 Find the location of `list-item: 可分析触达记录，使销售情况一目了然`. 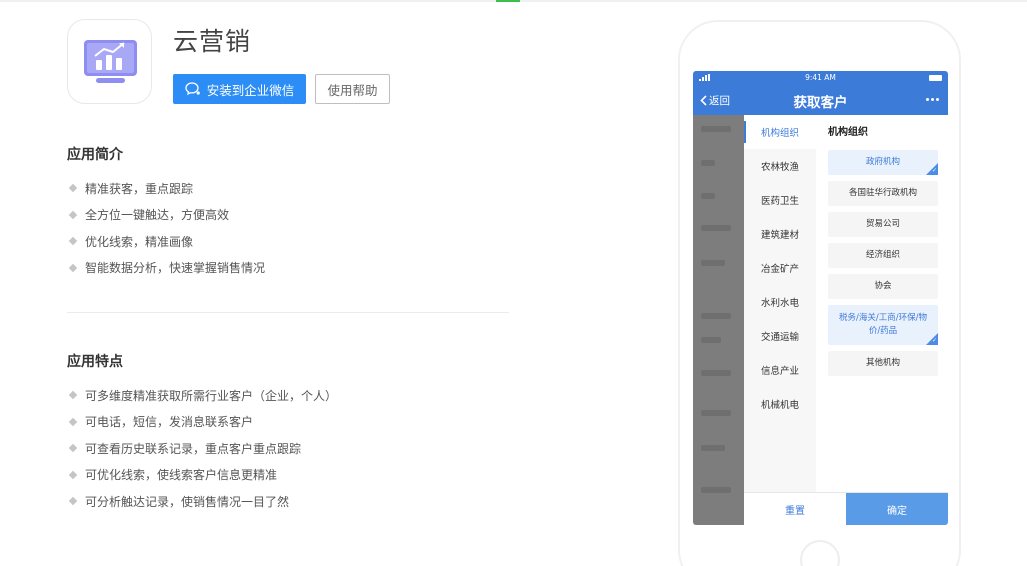

list-item: 可分析触达记录，使销售情况一目了然 is located at coordinates (202, 501).